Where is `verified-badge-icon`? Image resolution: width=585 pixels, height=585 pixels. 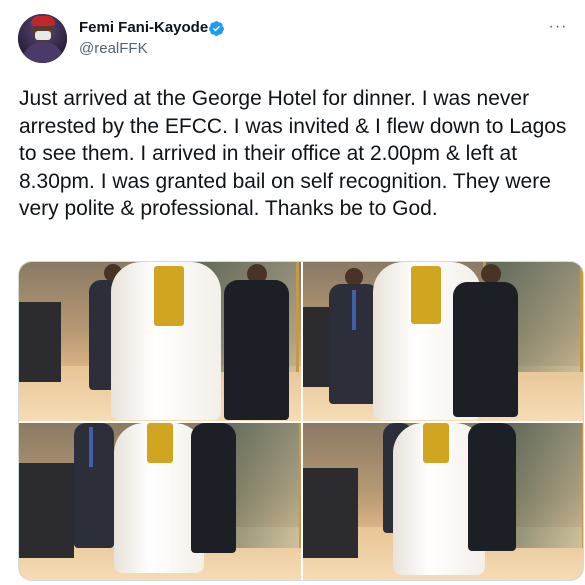 verified-badge-icon is located at coordinates (216, 28).